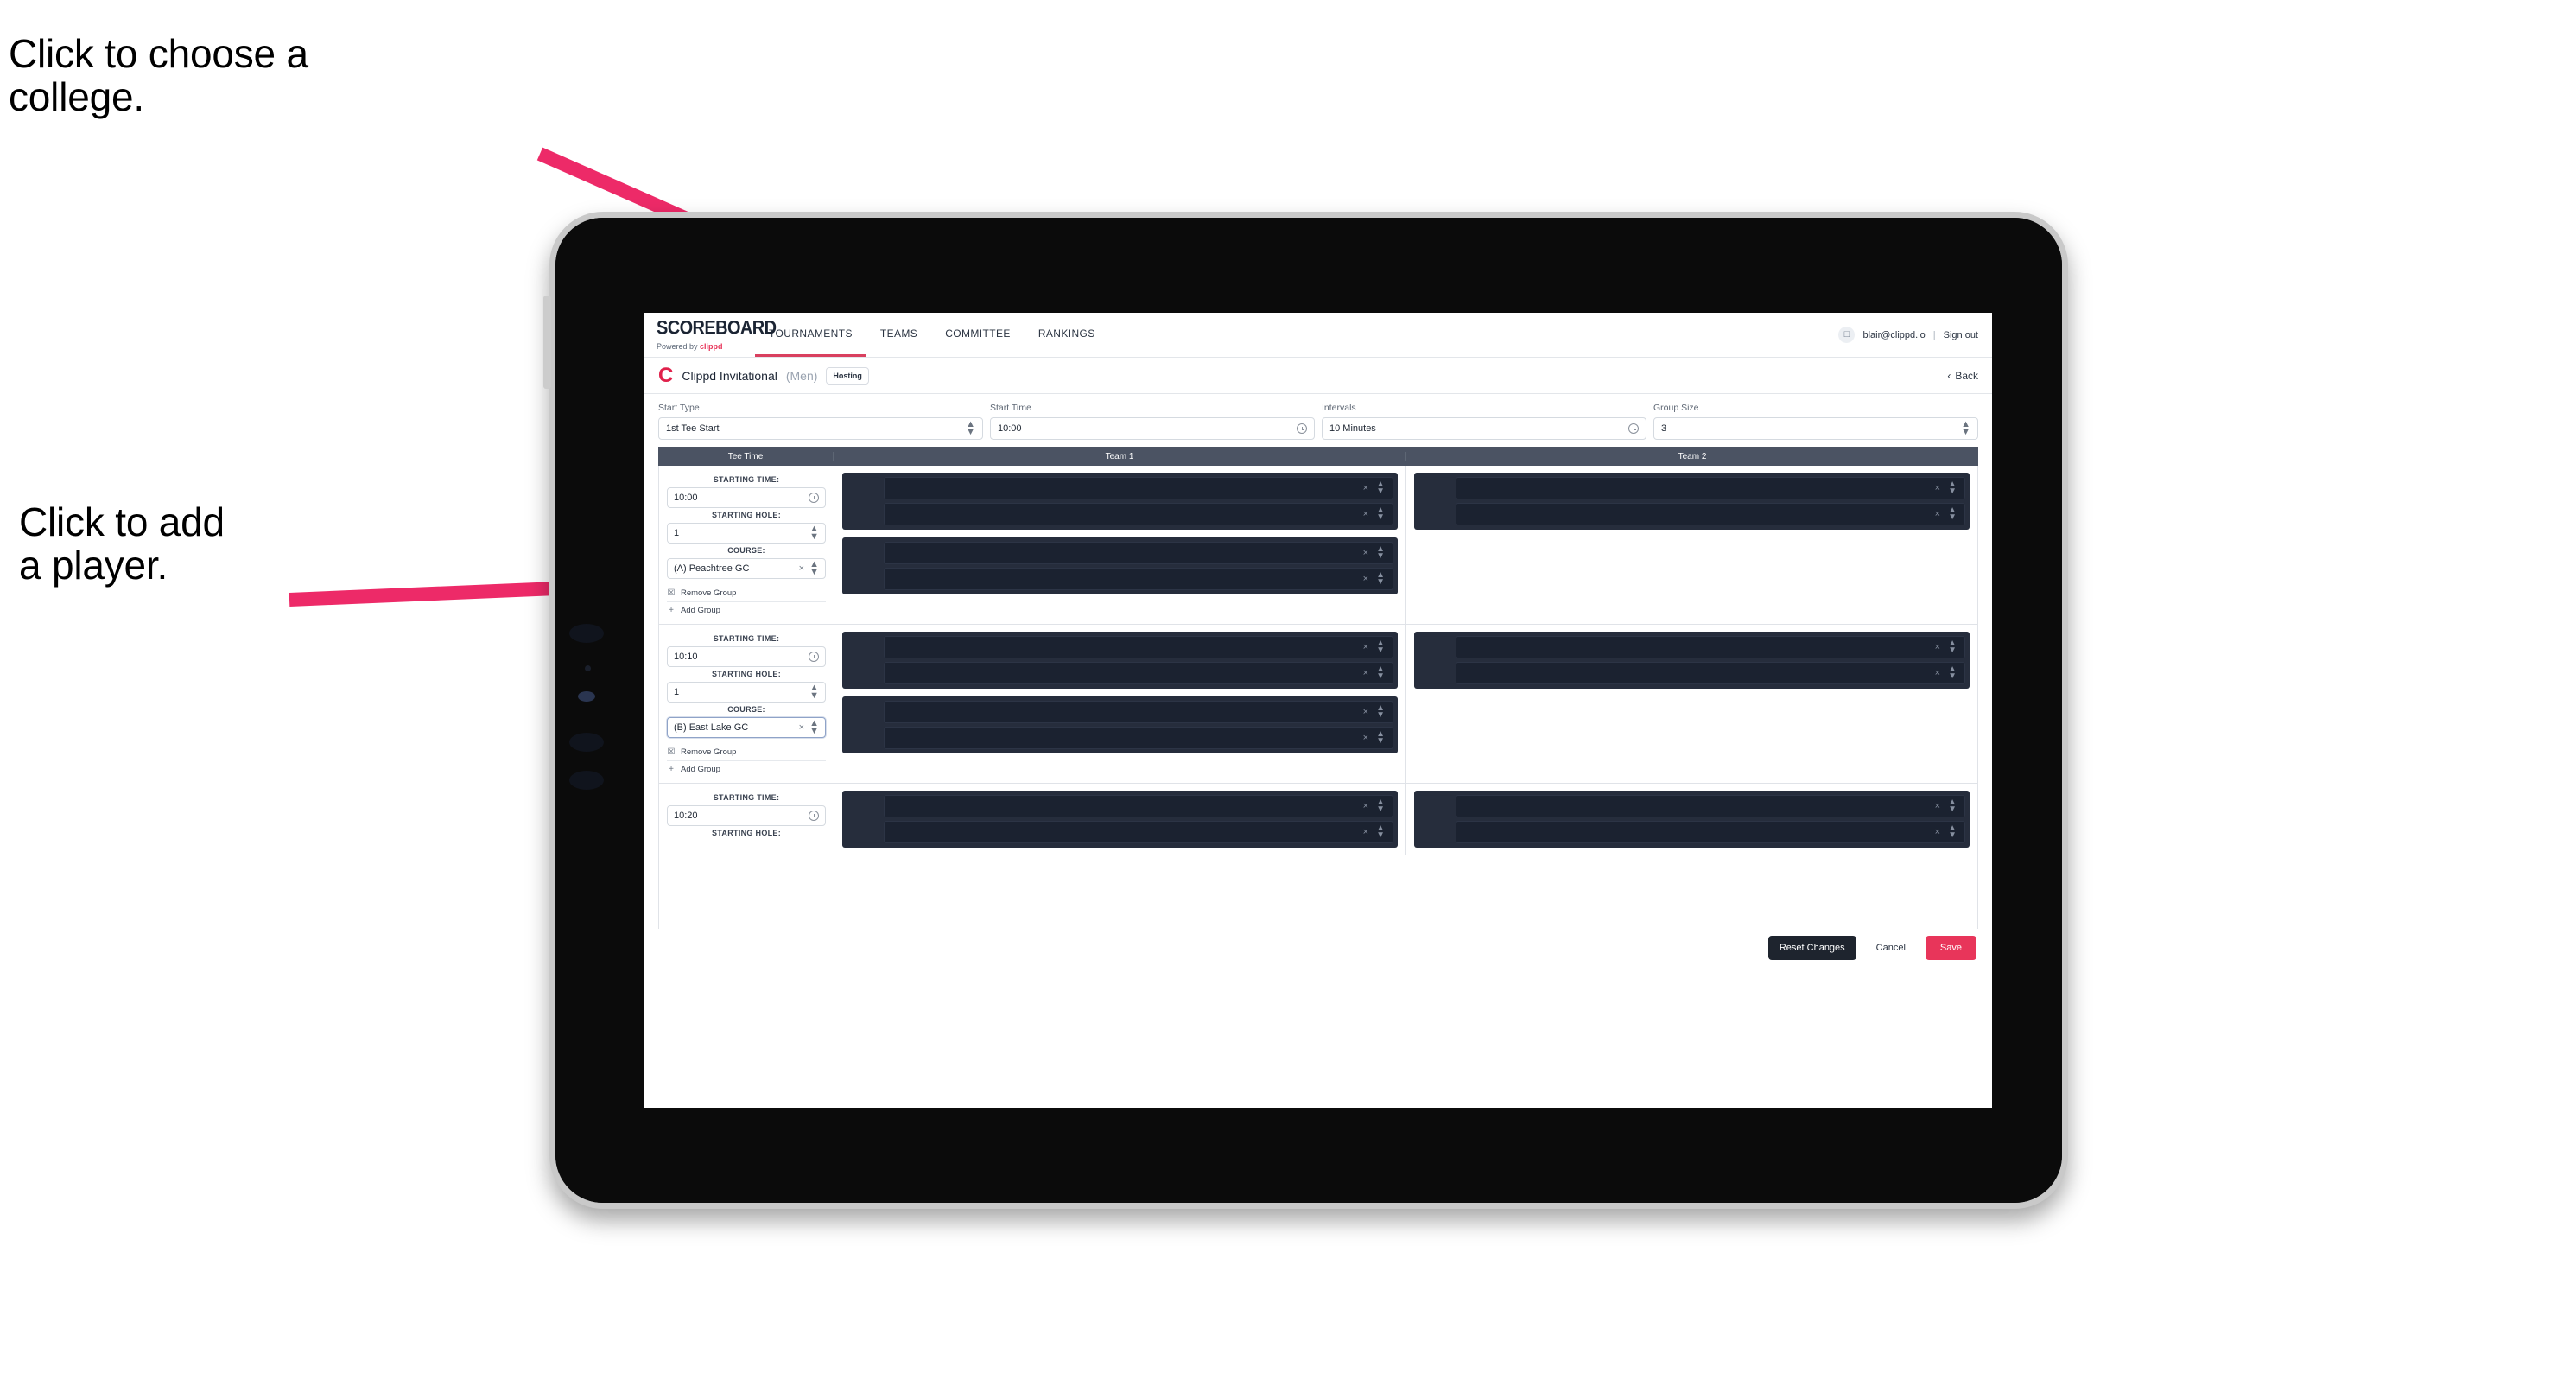  Describe the element at coordinates (712, 568) in the screenshot. I see `field-value: (A) Peachtree GC` at that location.